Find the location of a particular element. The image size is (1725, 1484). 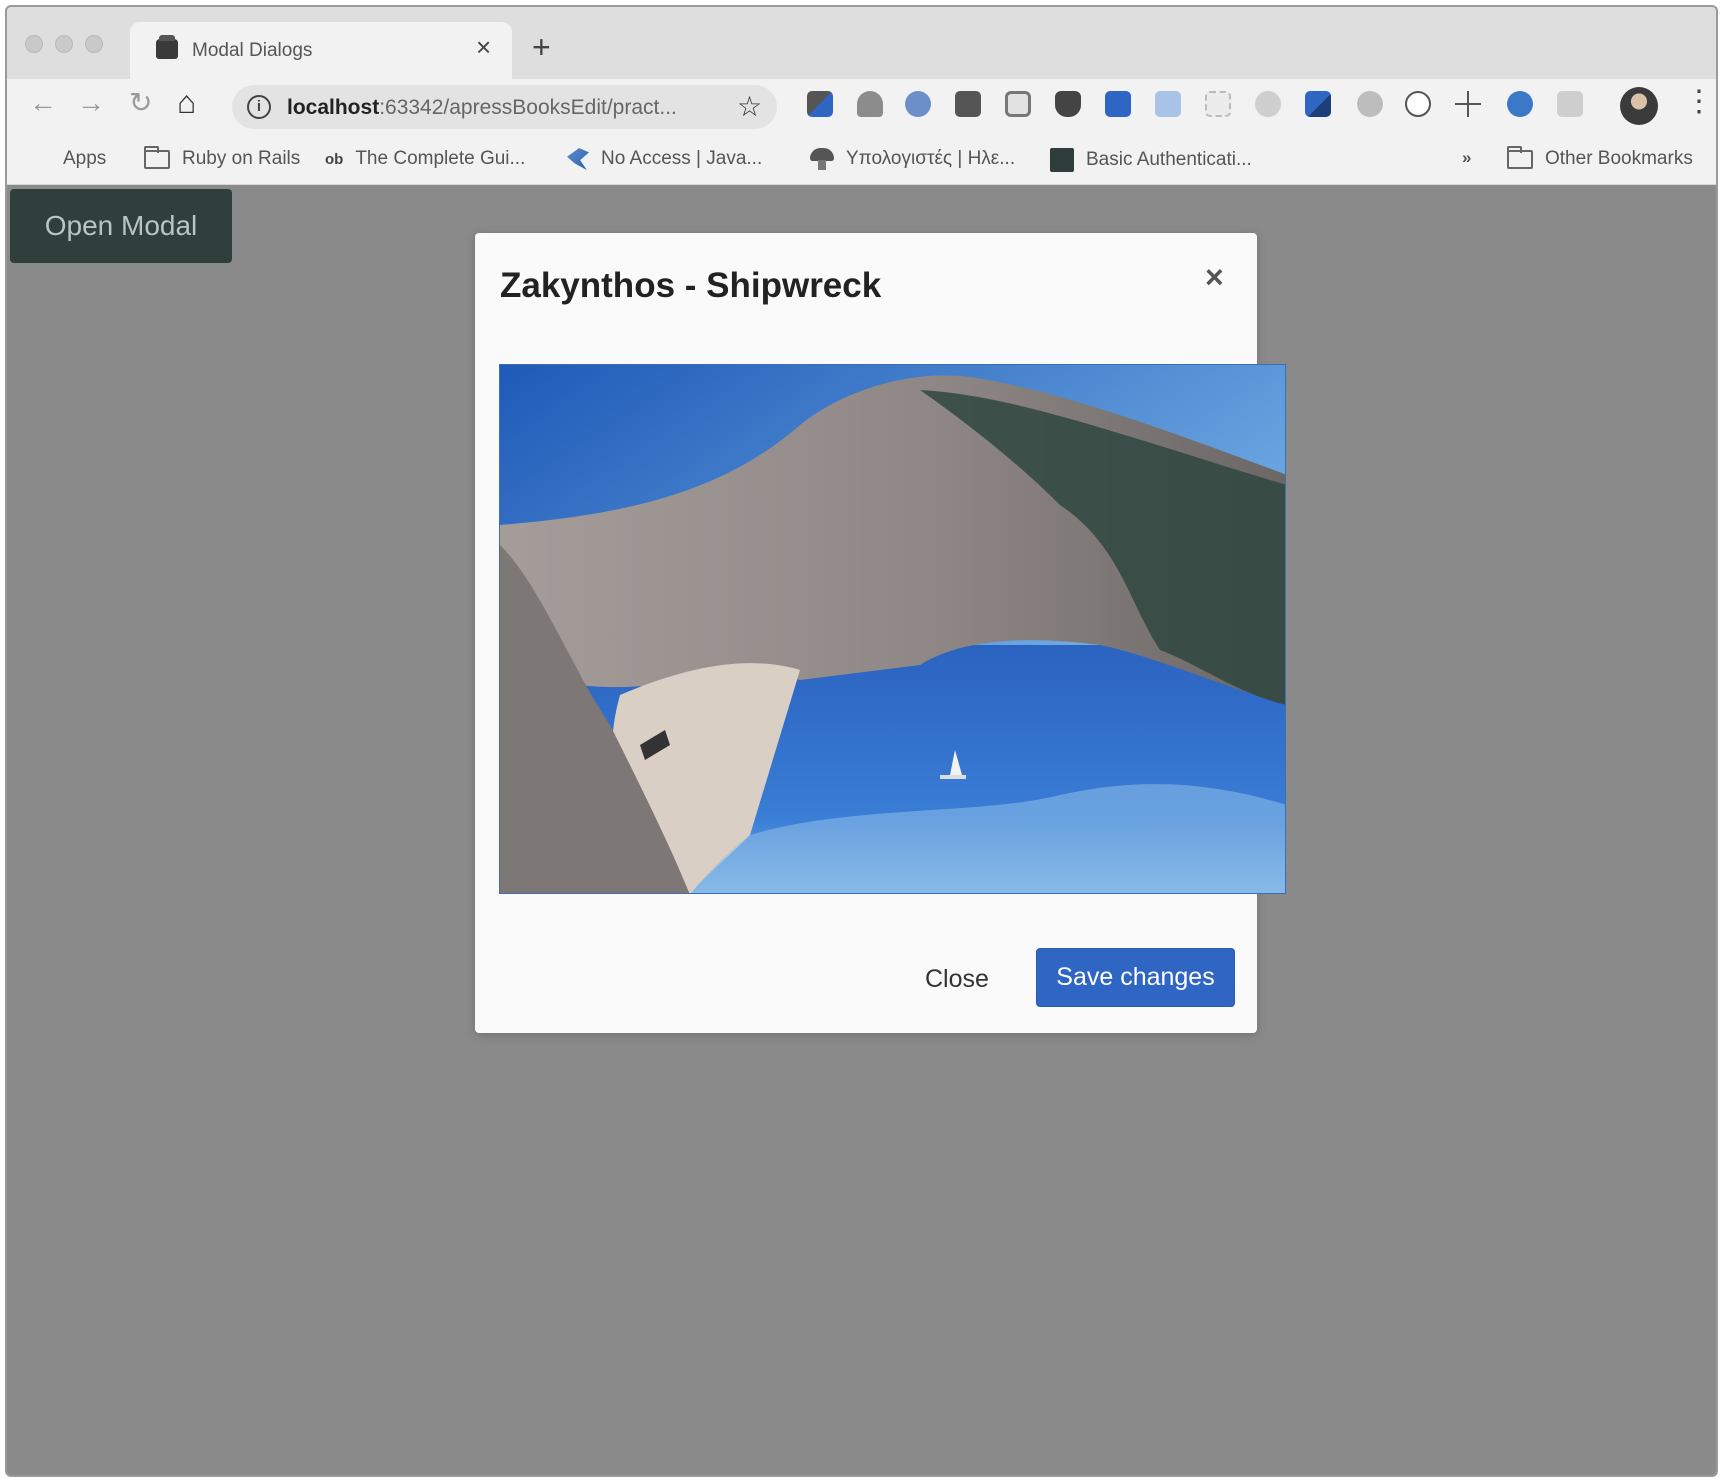

bookmark-label: Ruby on Rails is located at coordinates (241, 158).